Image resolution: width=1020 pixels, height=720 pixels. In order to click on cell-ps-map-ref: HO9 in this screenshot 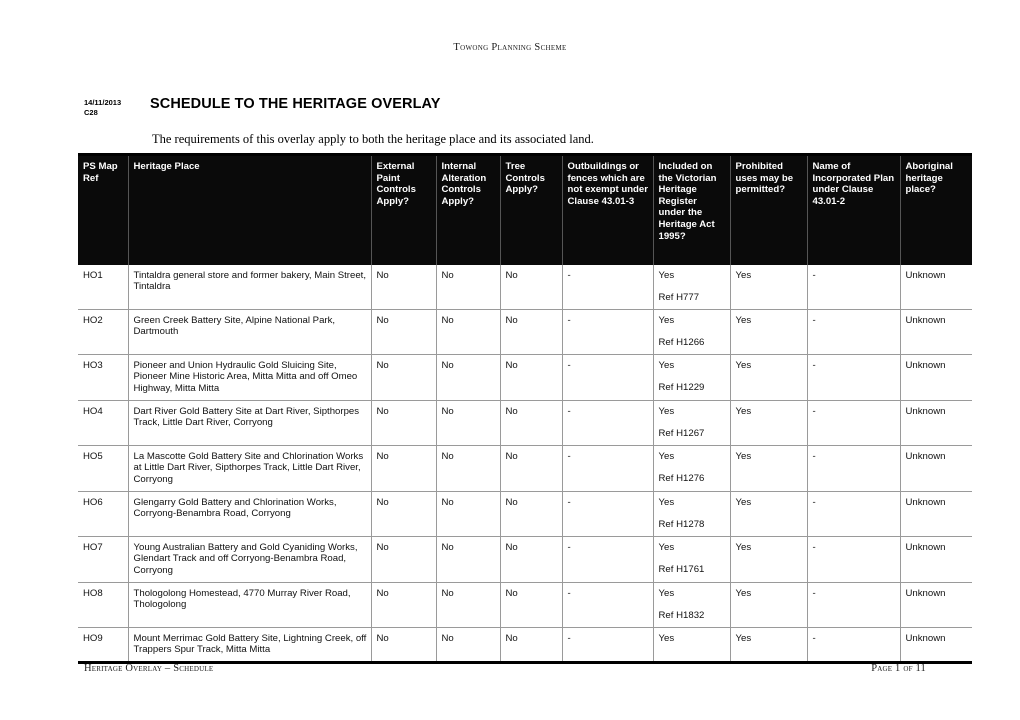, I will do `click(103, 644)`.